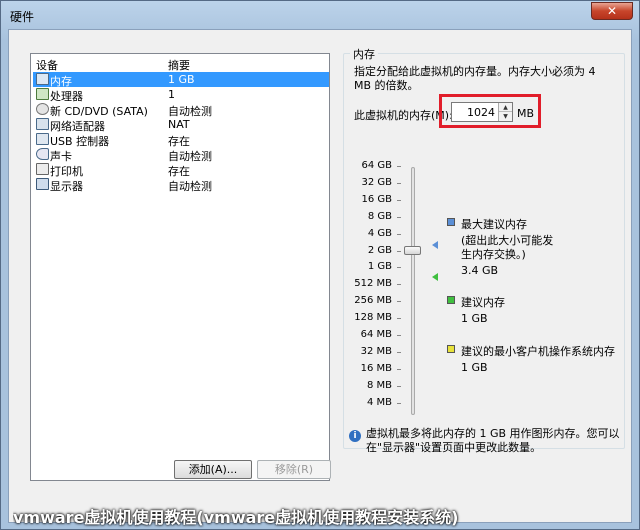  Describe the element at coordinates (42, 184) in the screenshot. I see `monitor-icon` at that location.